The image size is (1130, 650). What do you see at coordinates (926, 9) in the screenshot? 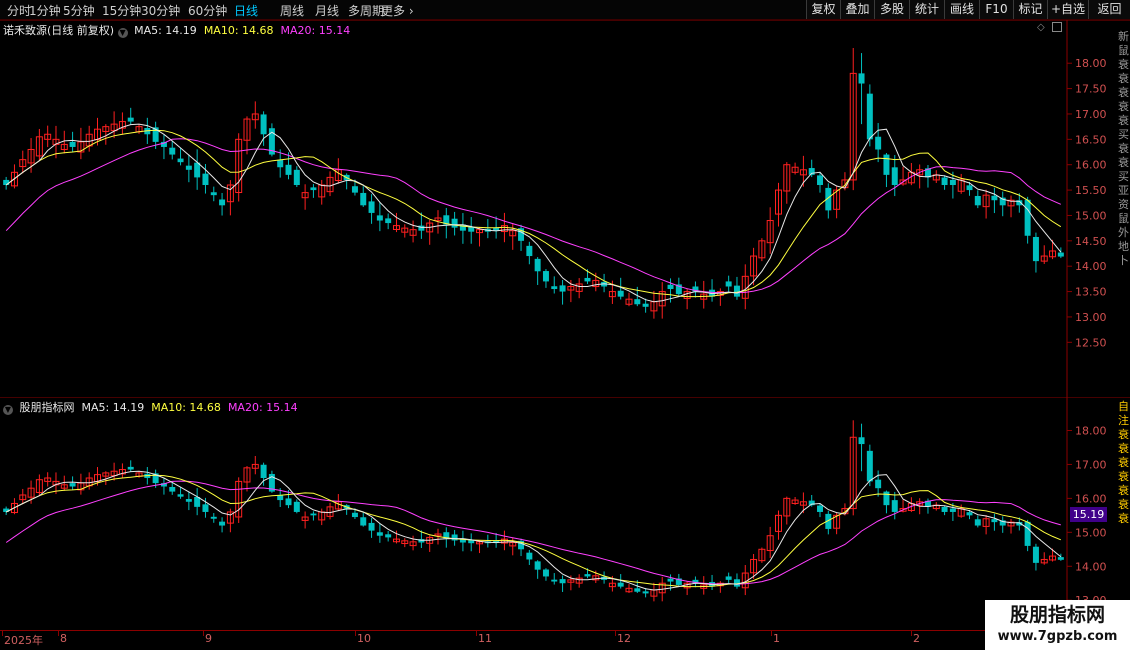
I see `toolbar-button-3: 统计` at bounding box center [926, 9].